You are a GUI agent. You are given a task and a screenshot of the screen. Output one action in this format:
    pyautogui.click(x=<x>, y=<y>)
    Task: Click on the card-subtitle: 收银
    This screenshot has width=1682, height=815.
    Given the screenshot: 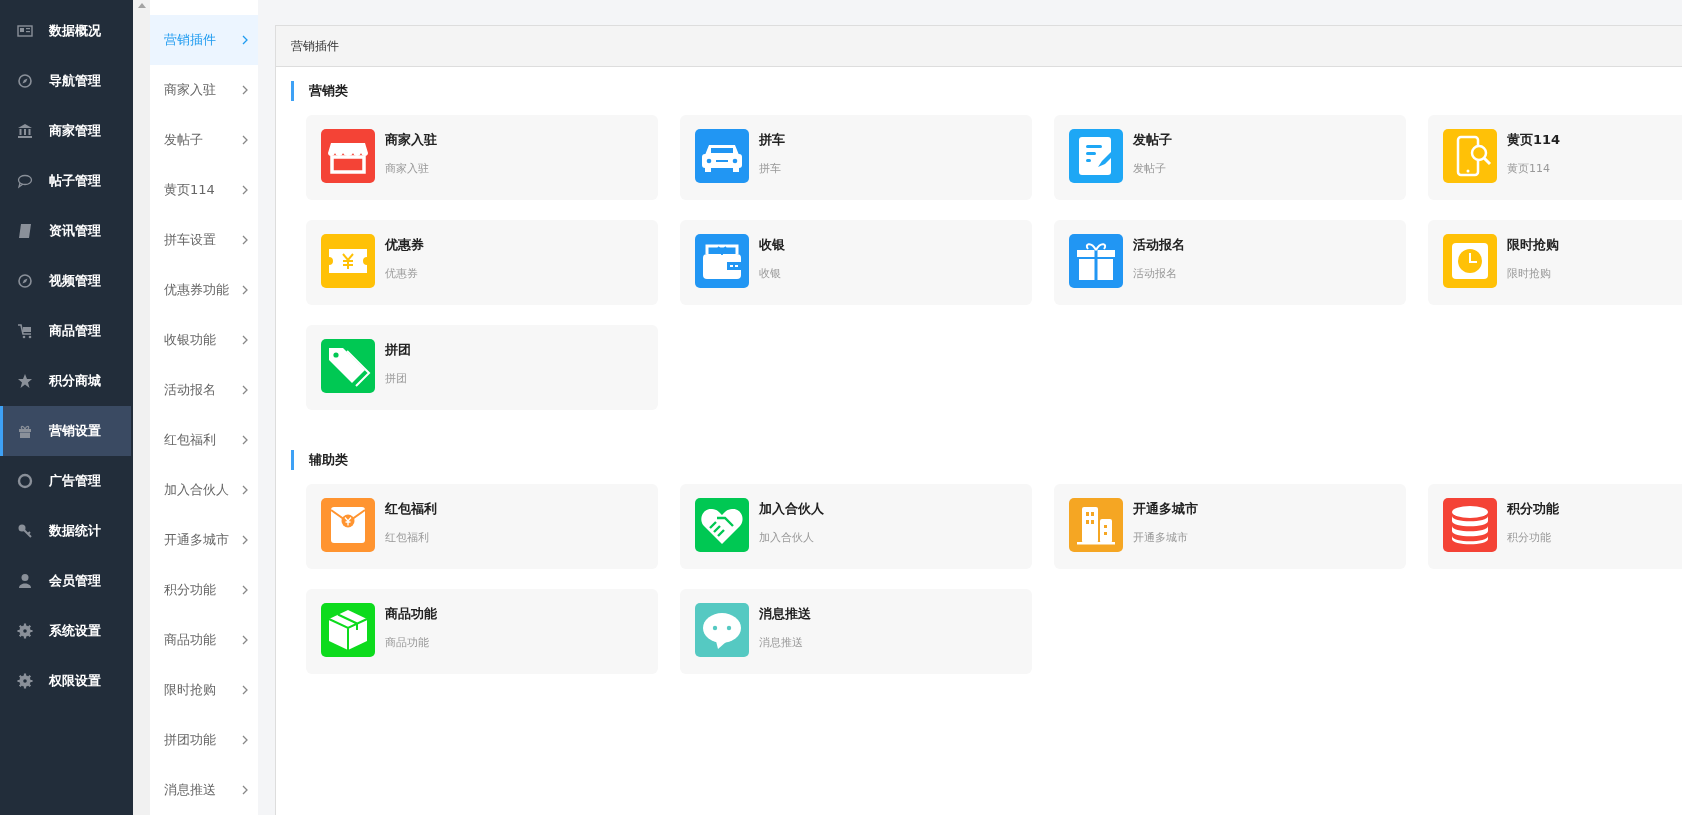 What is the action you would take?
    pyautogui.click(x=770, y=273)
    